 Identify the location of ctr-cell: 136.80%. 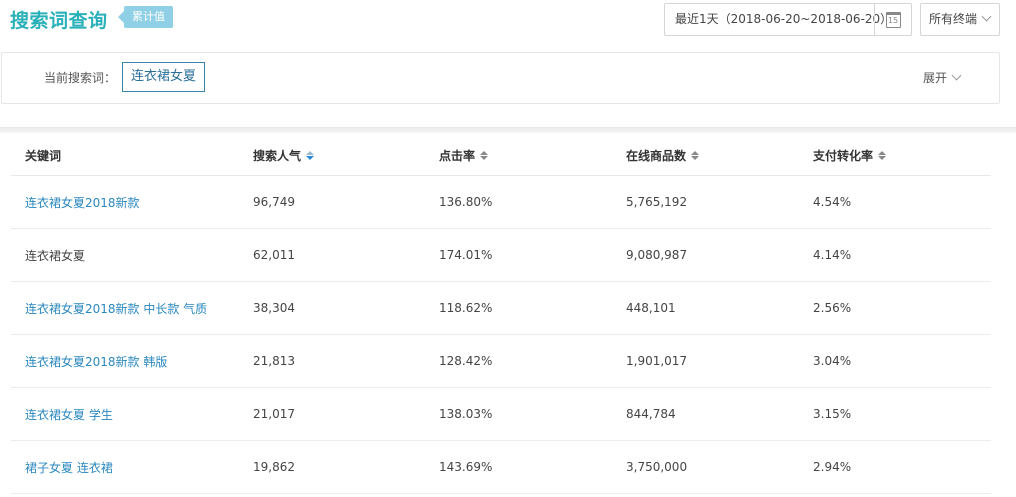
(466, 202).